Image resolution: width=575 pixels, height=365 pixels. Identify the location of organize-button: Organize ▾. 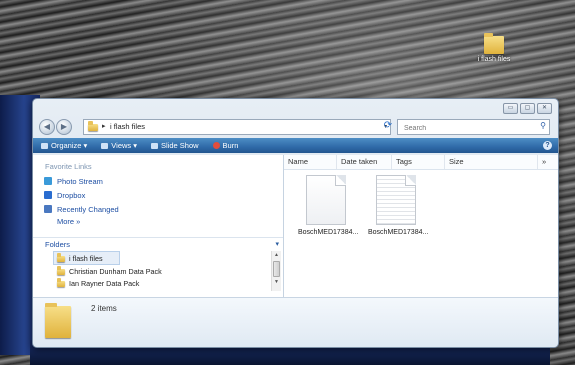
(64, 145).